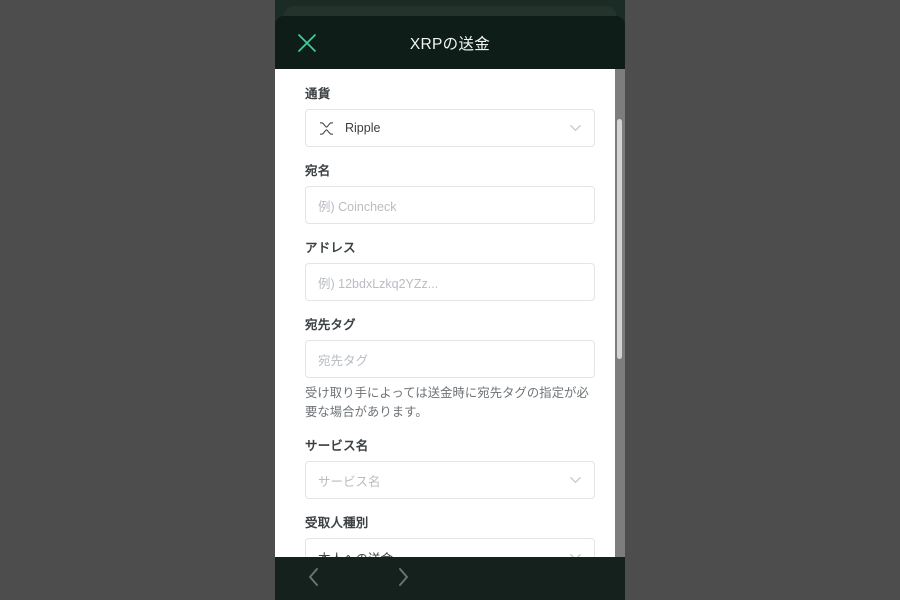  What do you see at coordinates (450, 359) in the screenshot?
I see `text-input-field: 宛先タグ` at bounding box center [450, 359].